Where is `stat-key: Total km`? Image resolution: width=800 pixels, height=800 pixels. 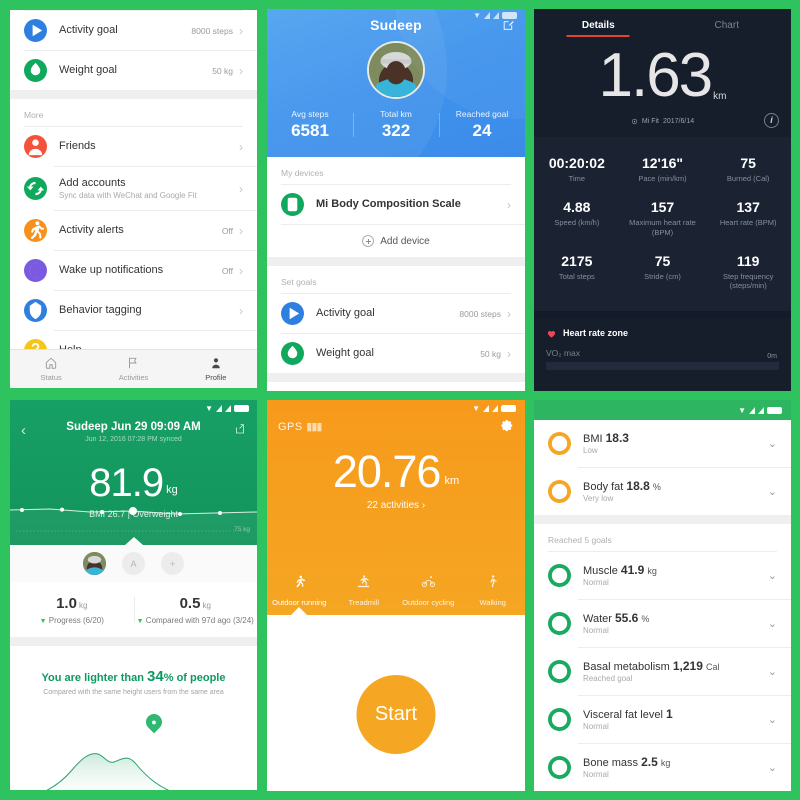
stat-key: Total km is located at coordinates (396, 114).